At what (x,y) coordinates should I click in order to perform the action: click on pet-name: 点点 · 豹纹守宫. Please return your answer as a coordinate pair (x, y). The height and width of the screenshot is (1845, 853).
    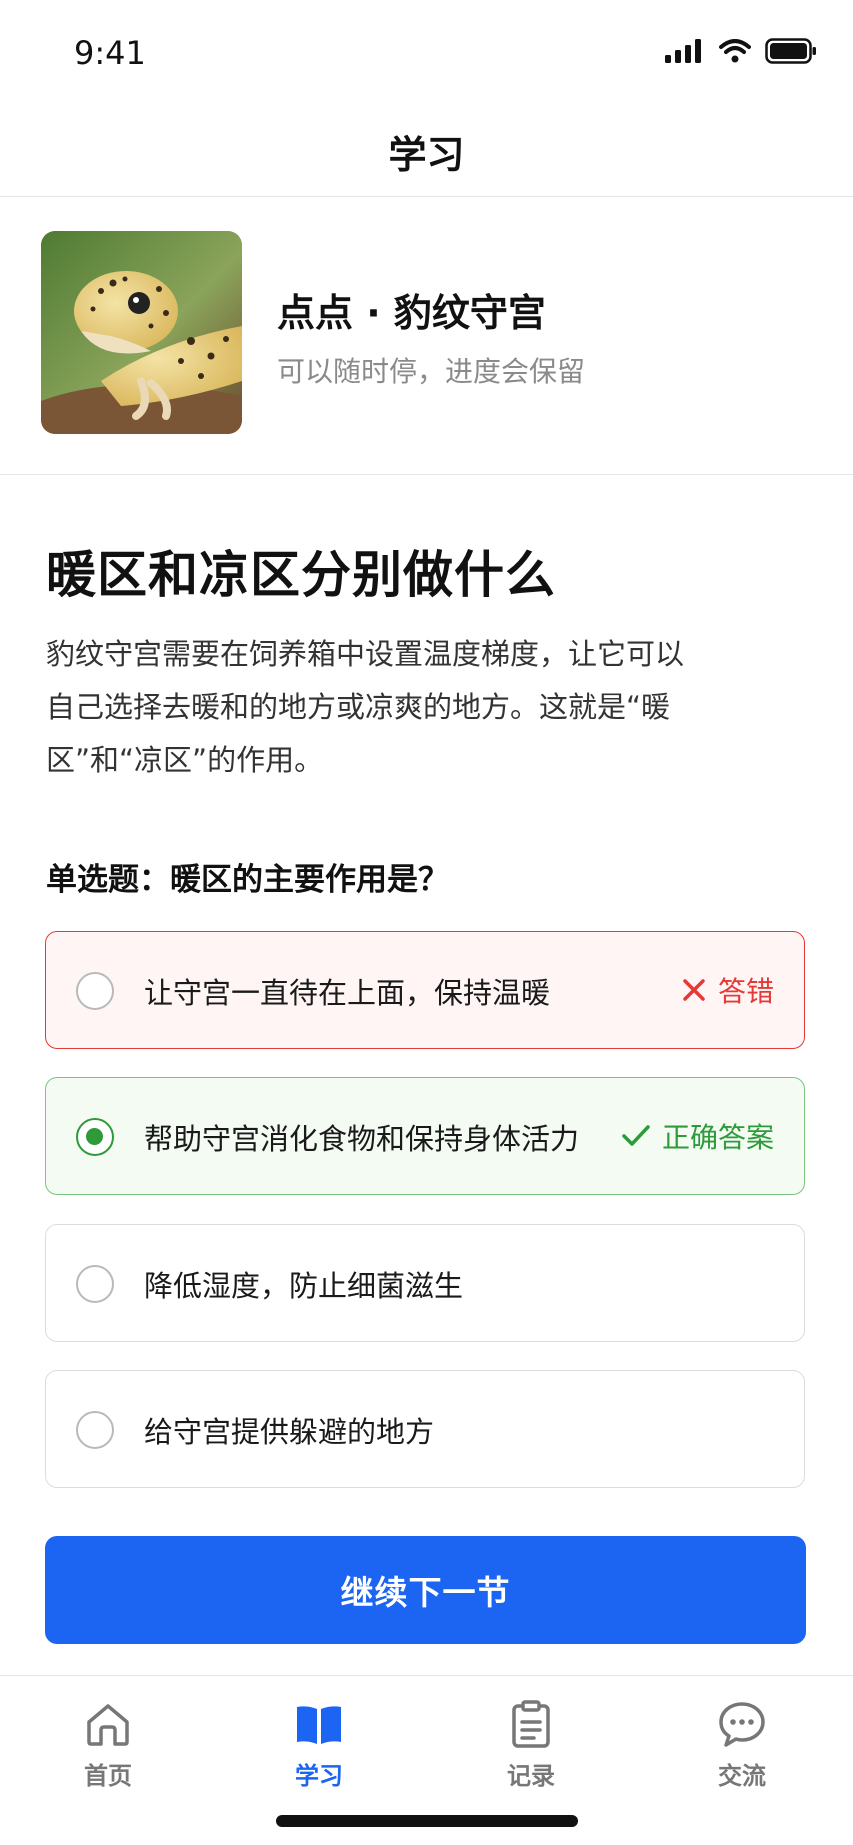
    Looking at the image, I should click on (411, 313).